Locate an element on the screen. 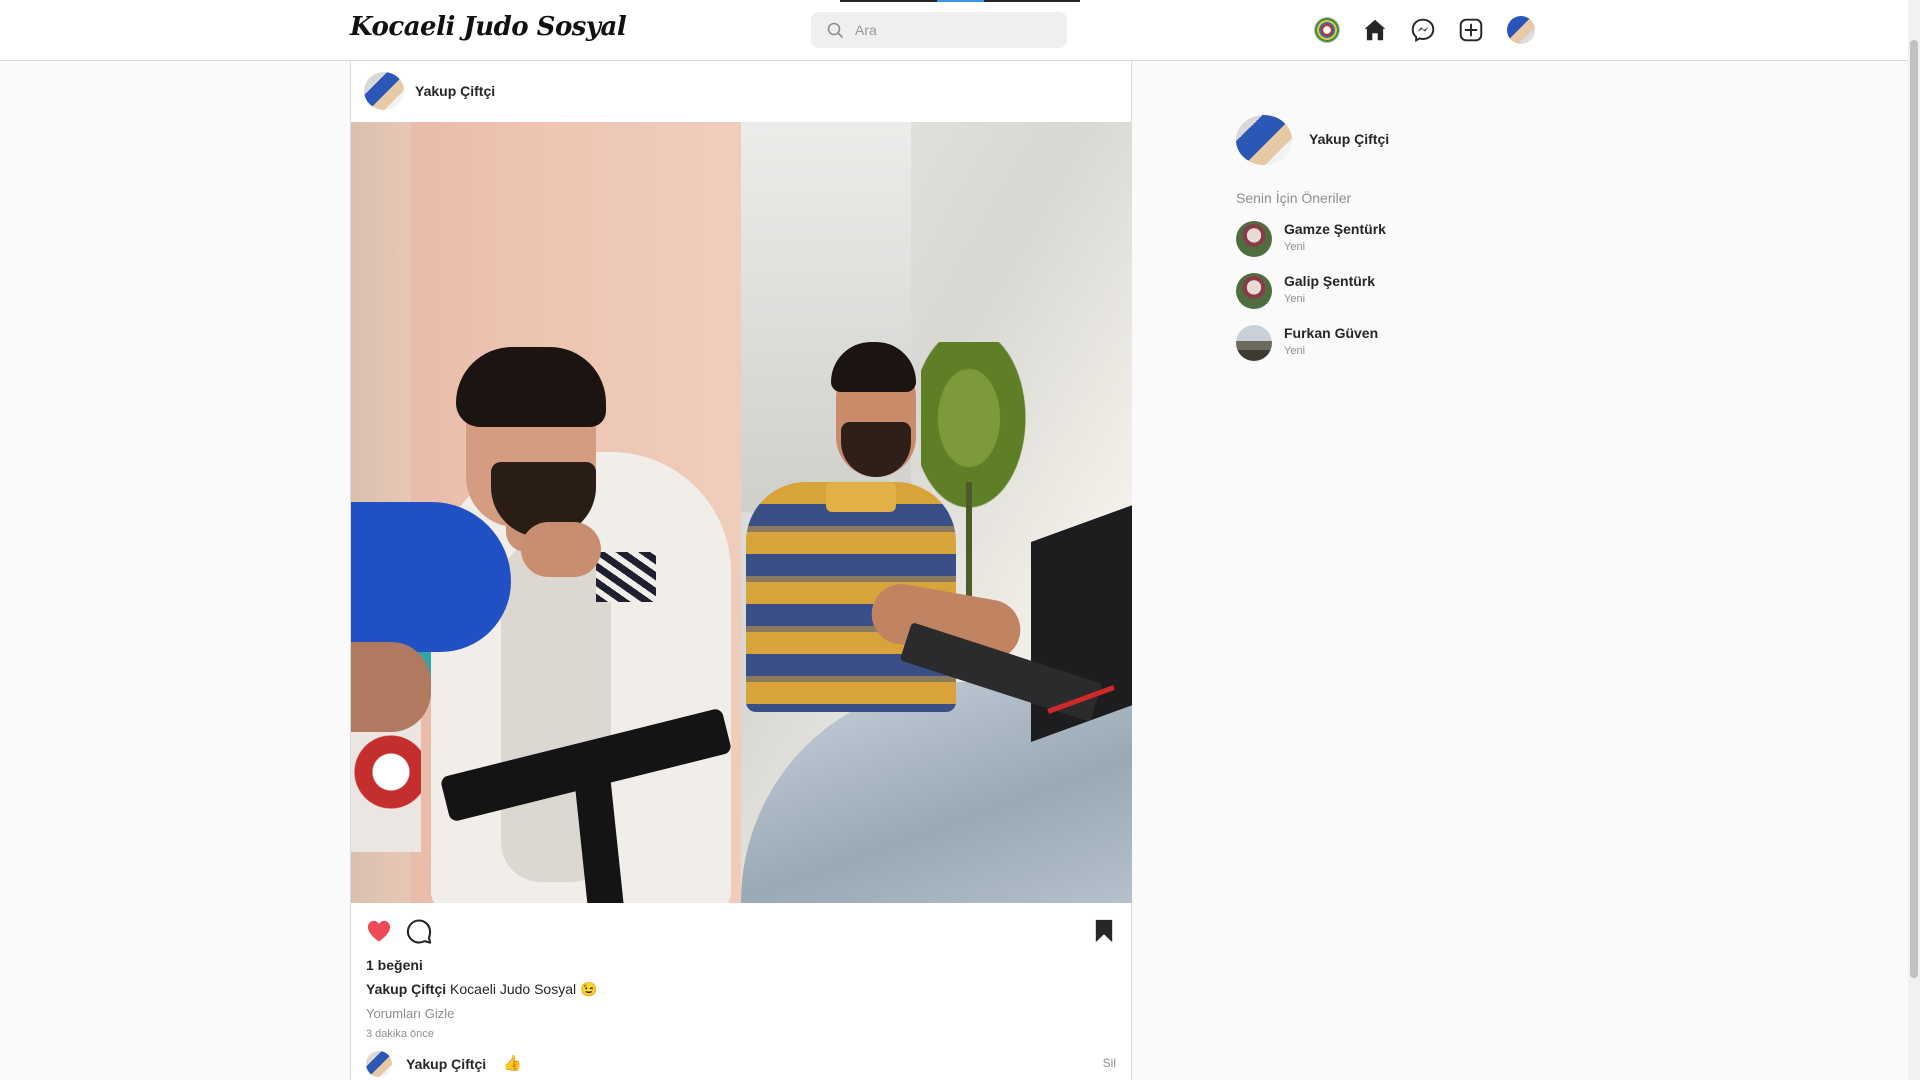 The image size is (1920, 1080). page-scrollbar is located at coordinates (1914, 540).